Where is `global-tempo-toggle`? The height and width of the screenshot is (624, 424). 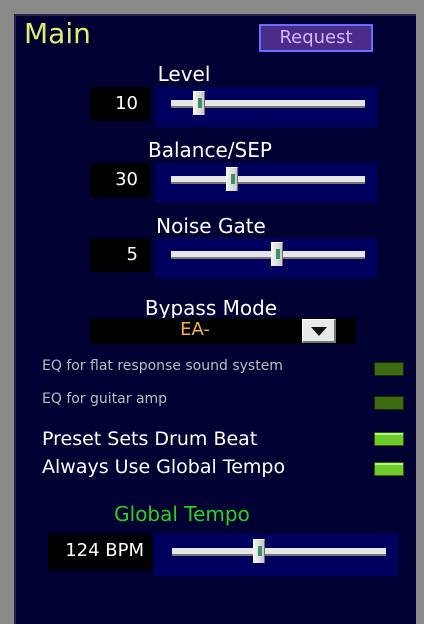
global-tempo-toggle is located at coordinates (389, 469).